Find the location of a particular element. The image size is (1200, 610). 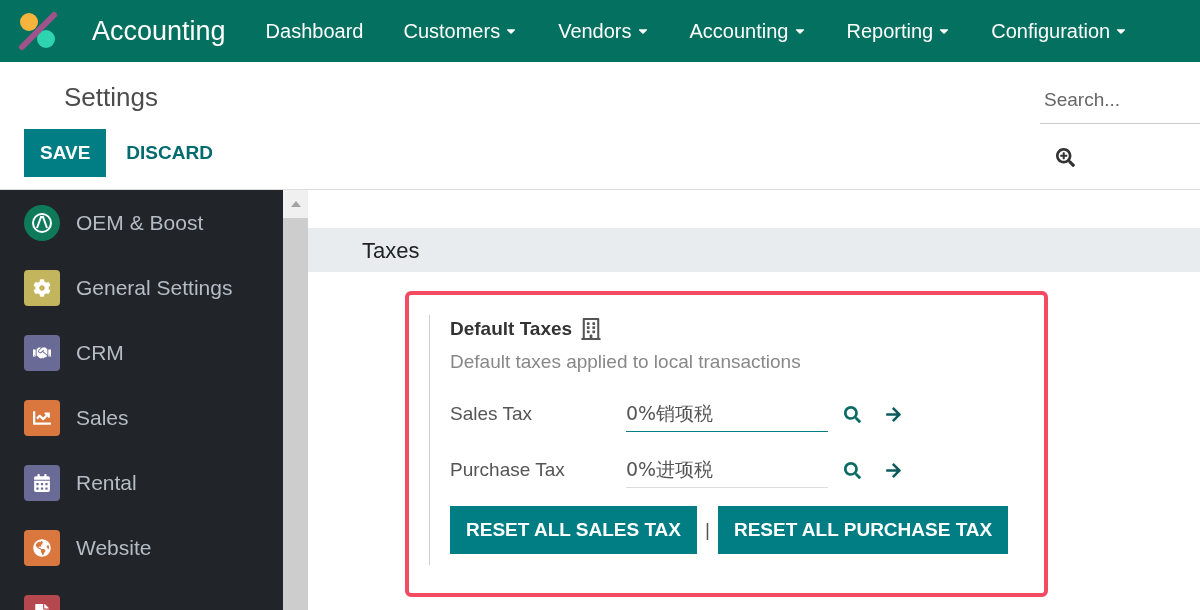

page-title: Settings is located at coordinates (111, 97).